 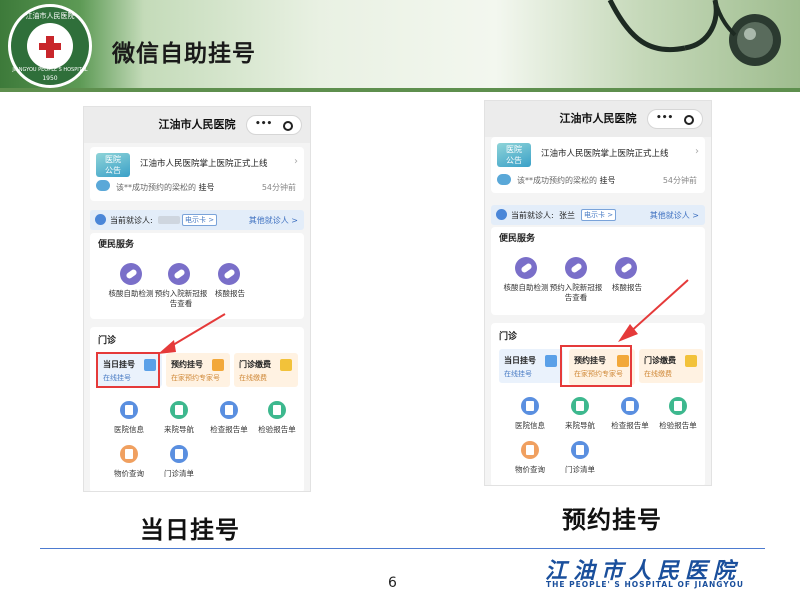 What do you see at coordinates (520, 360) in the screenshot?
I see `tile-title: 当日挂号` at bounding box center [520, 360].